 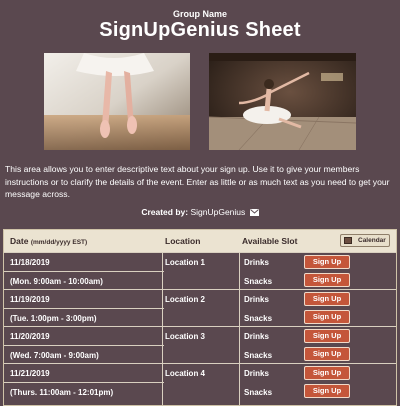 What do you see at coordinates (217, 212) in the screenshot?
I see `creator-name: SignUpGenius` at bounding box center [217, 212].